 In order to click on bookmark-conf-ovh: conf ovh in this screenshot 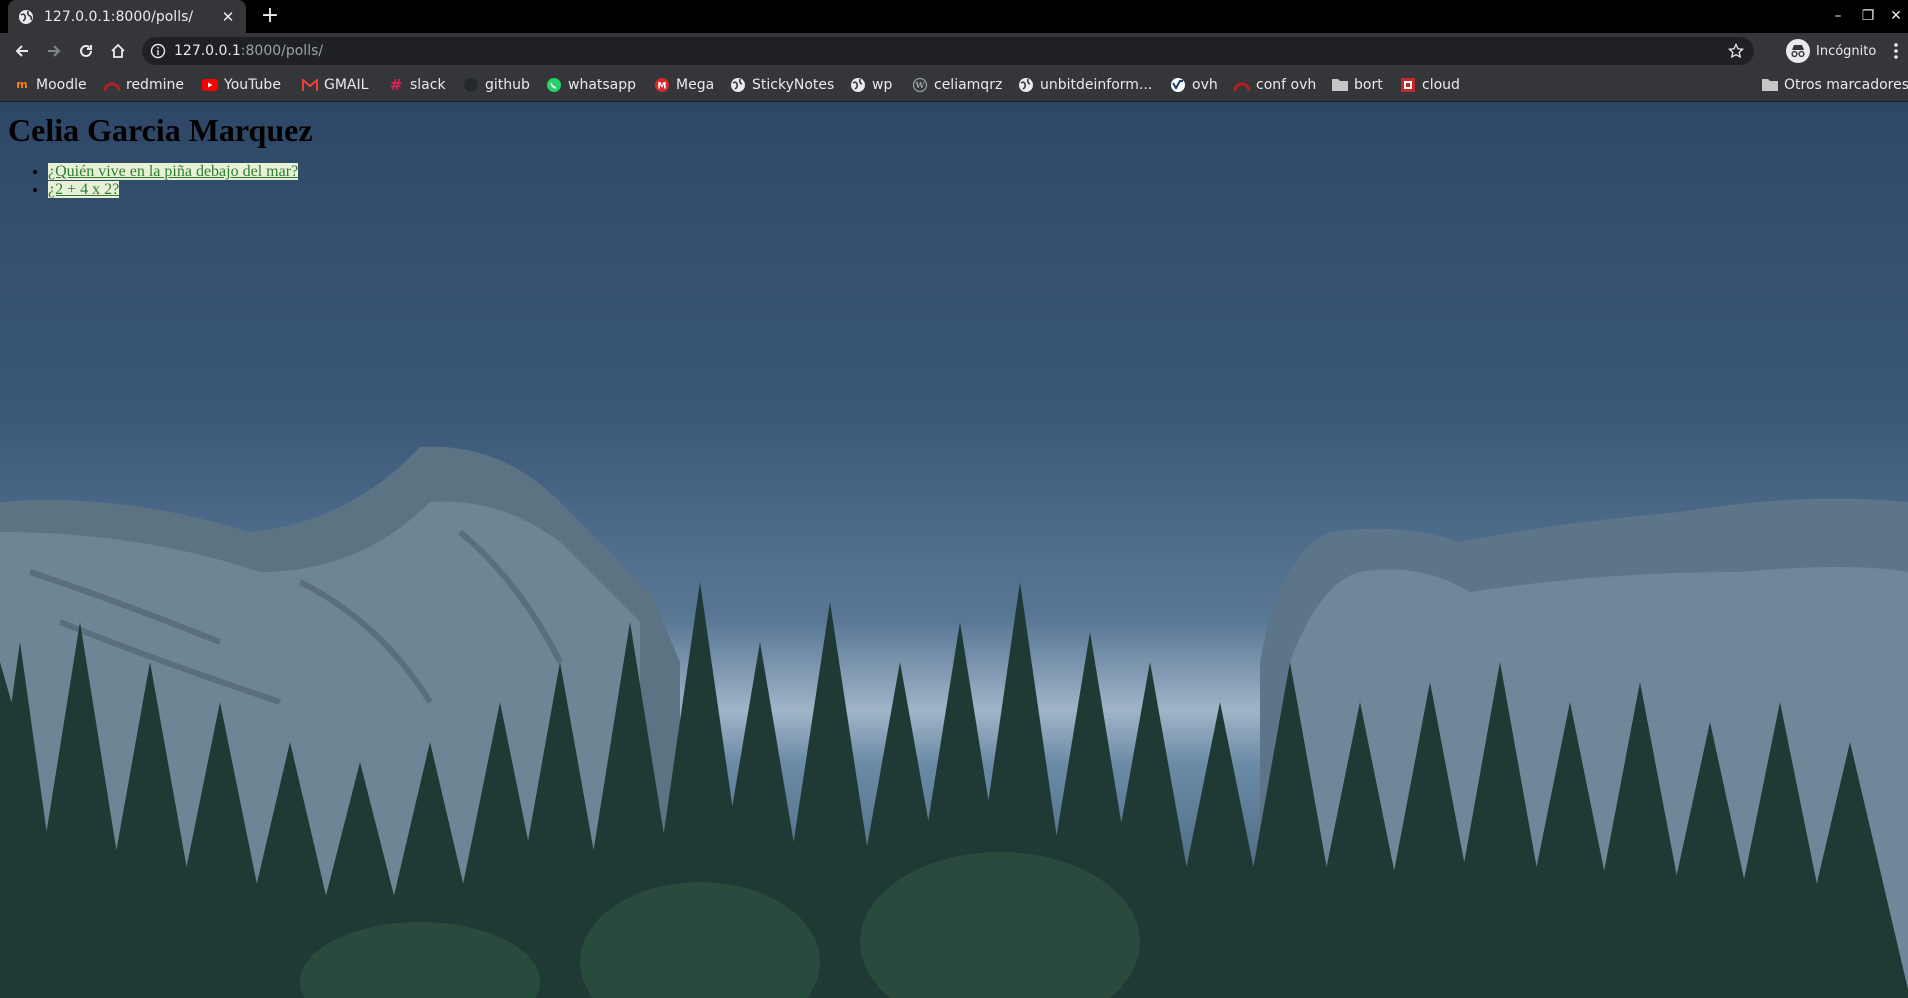, I will do `click(1275, 84)`.